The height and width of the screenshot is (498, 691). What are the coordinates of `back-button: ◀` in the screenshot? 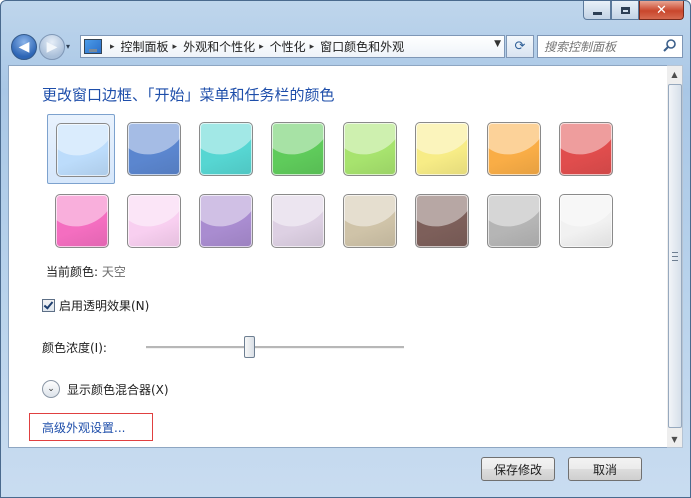 It's located at (24, 47).